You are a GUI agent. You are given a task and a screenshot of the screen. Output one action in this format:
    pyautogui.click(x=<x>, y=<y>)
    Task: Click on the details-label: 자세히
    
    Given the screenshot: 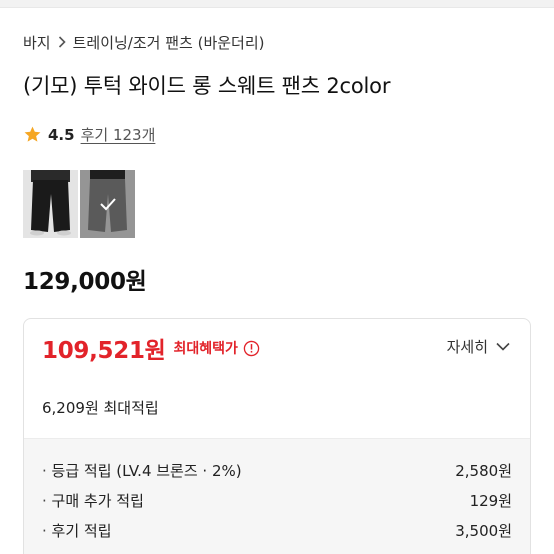 What is the action you would take?
    pyautogui.click(x=467, y=347)
    